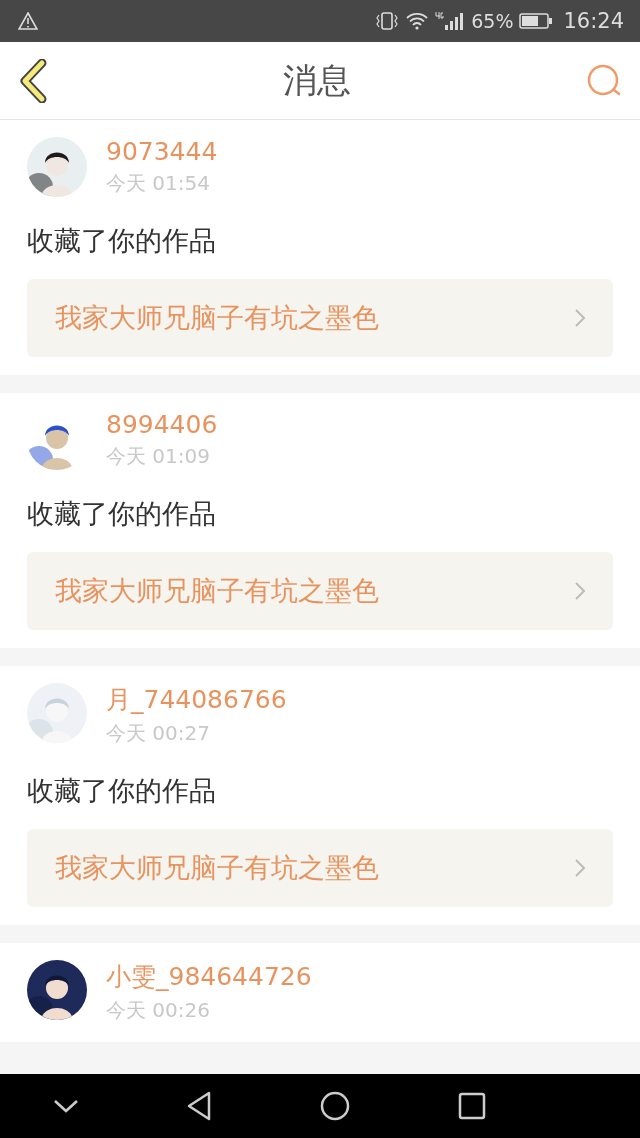 Image resolution: width=640 pixels, height=1138 pixels. I want to click on home-icon, so click(335, 1106).